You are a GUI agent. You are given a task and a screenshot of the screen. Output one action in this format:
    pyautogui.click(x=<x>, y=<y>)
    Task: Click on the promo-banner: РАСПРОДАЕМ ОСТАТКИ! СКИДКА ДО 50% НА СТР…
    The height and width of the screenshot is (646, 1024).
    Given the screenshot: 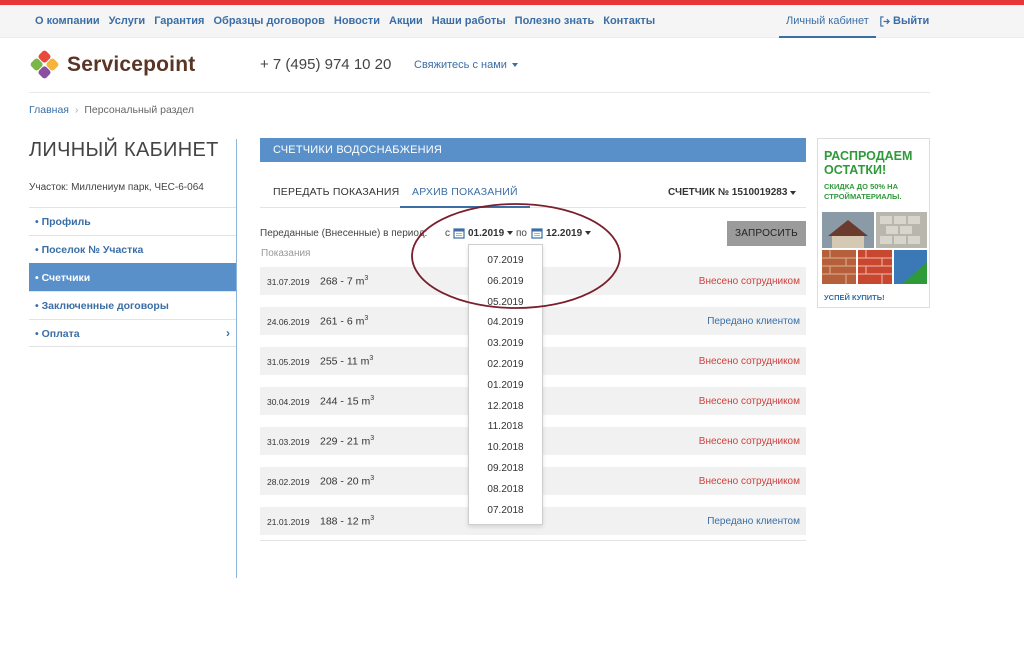 What is the action you would take?
    pyautogui.click(x=873, y=223)
    